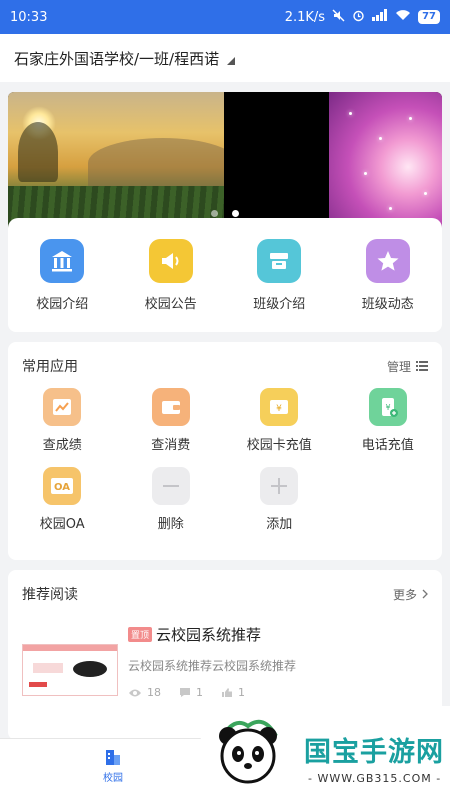  What do you see at coordinates (425, 594) in the screenshot?
I see `chevron-right-icon` at bounding box center [425, 594].